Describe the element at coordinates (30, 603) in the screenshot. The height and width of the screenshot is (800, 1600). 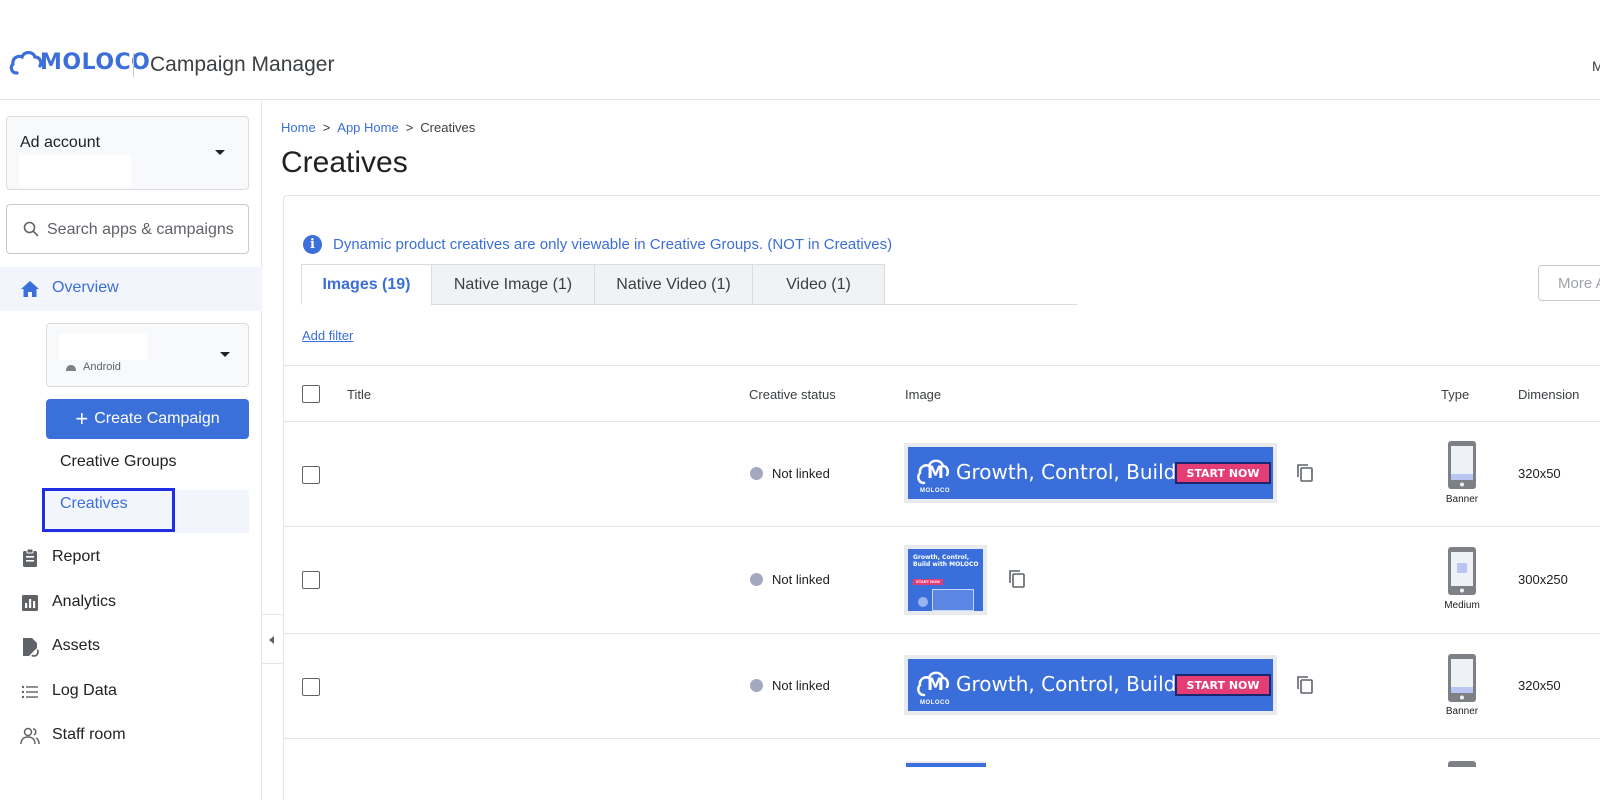
I see `bar-chart-icon` at that location.